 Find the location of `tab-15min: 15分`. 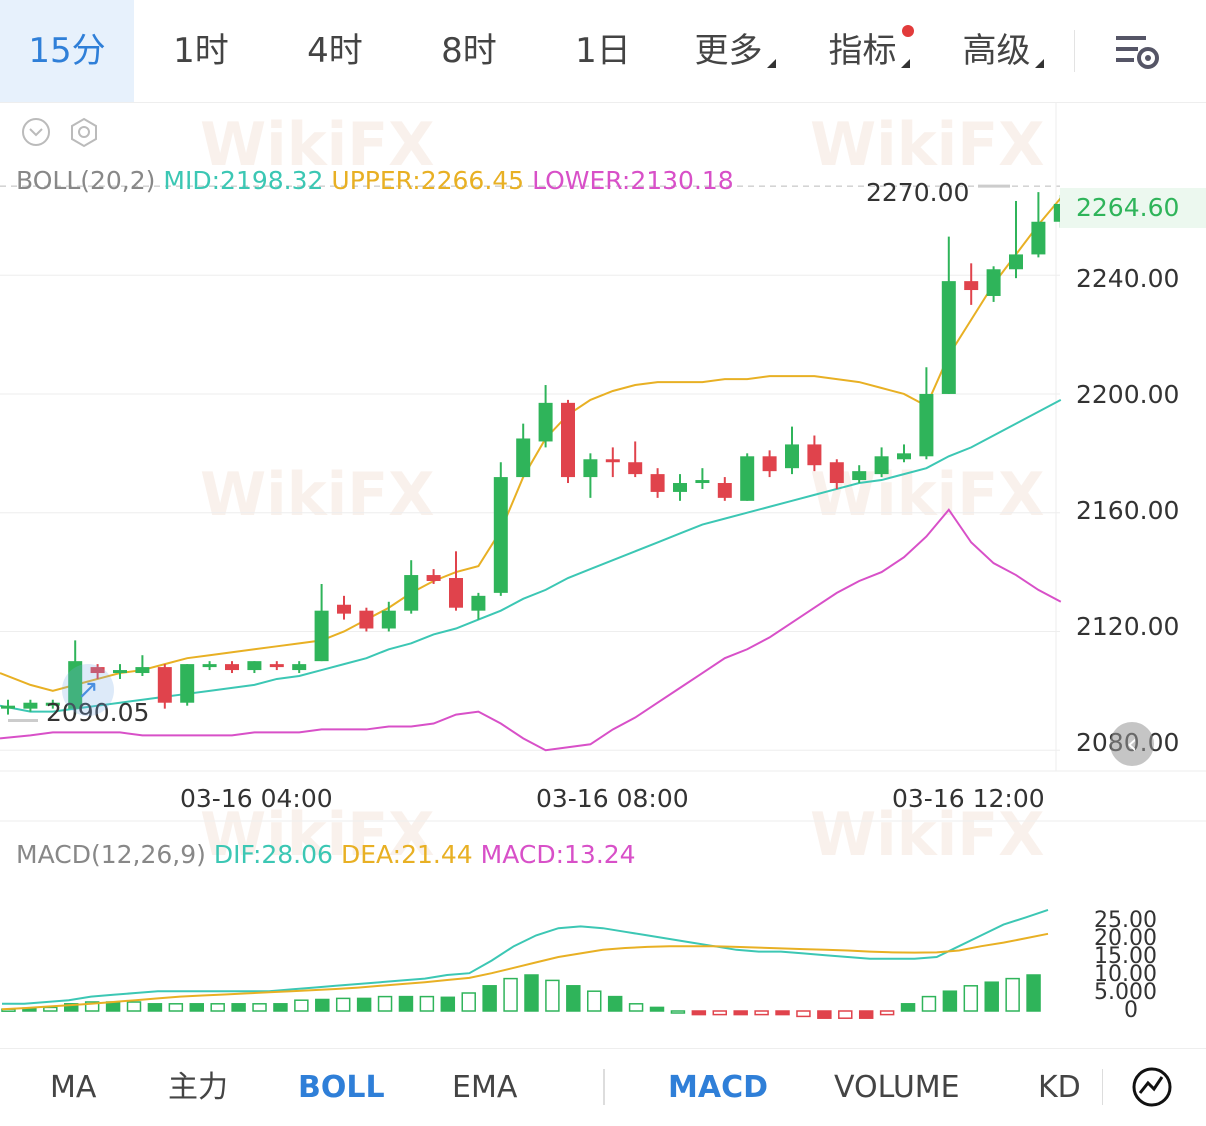

tab-15min: 15分 is located at coordinates (67, 51).